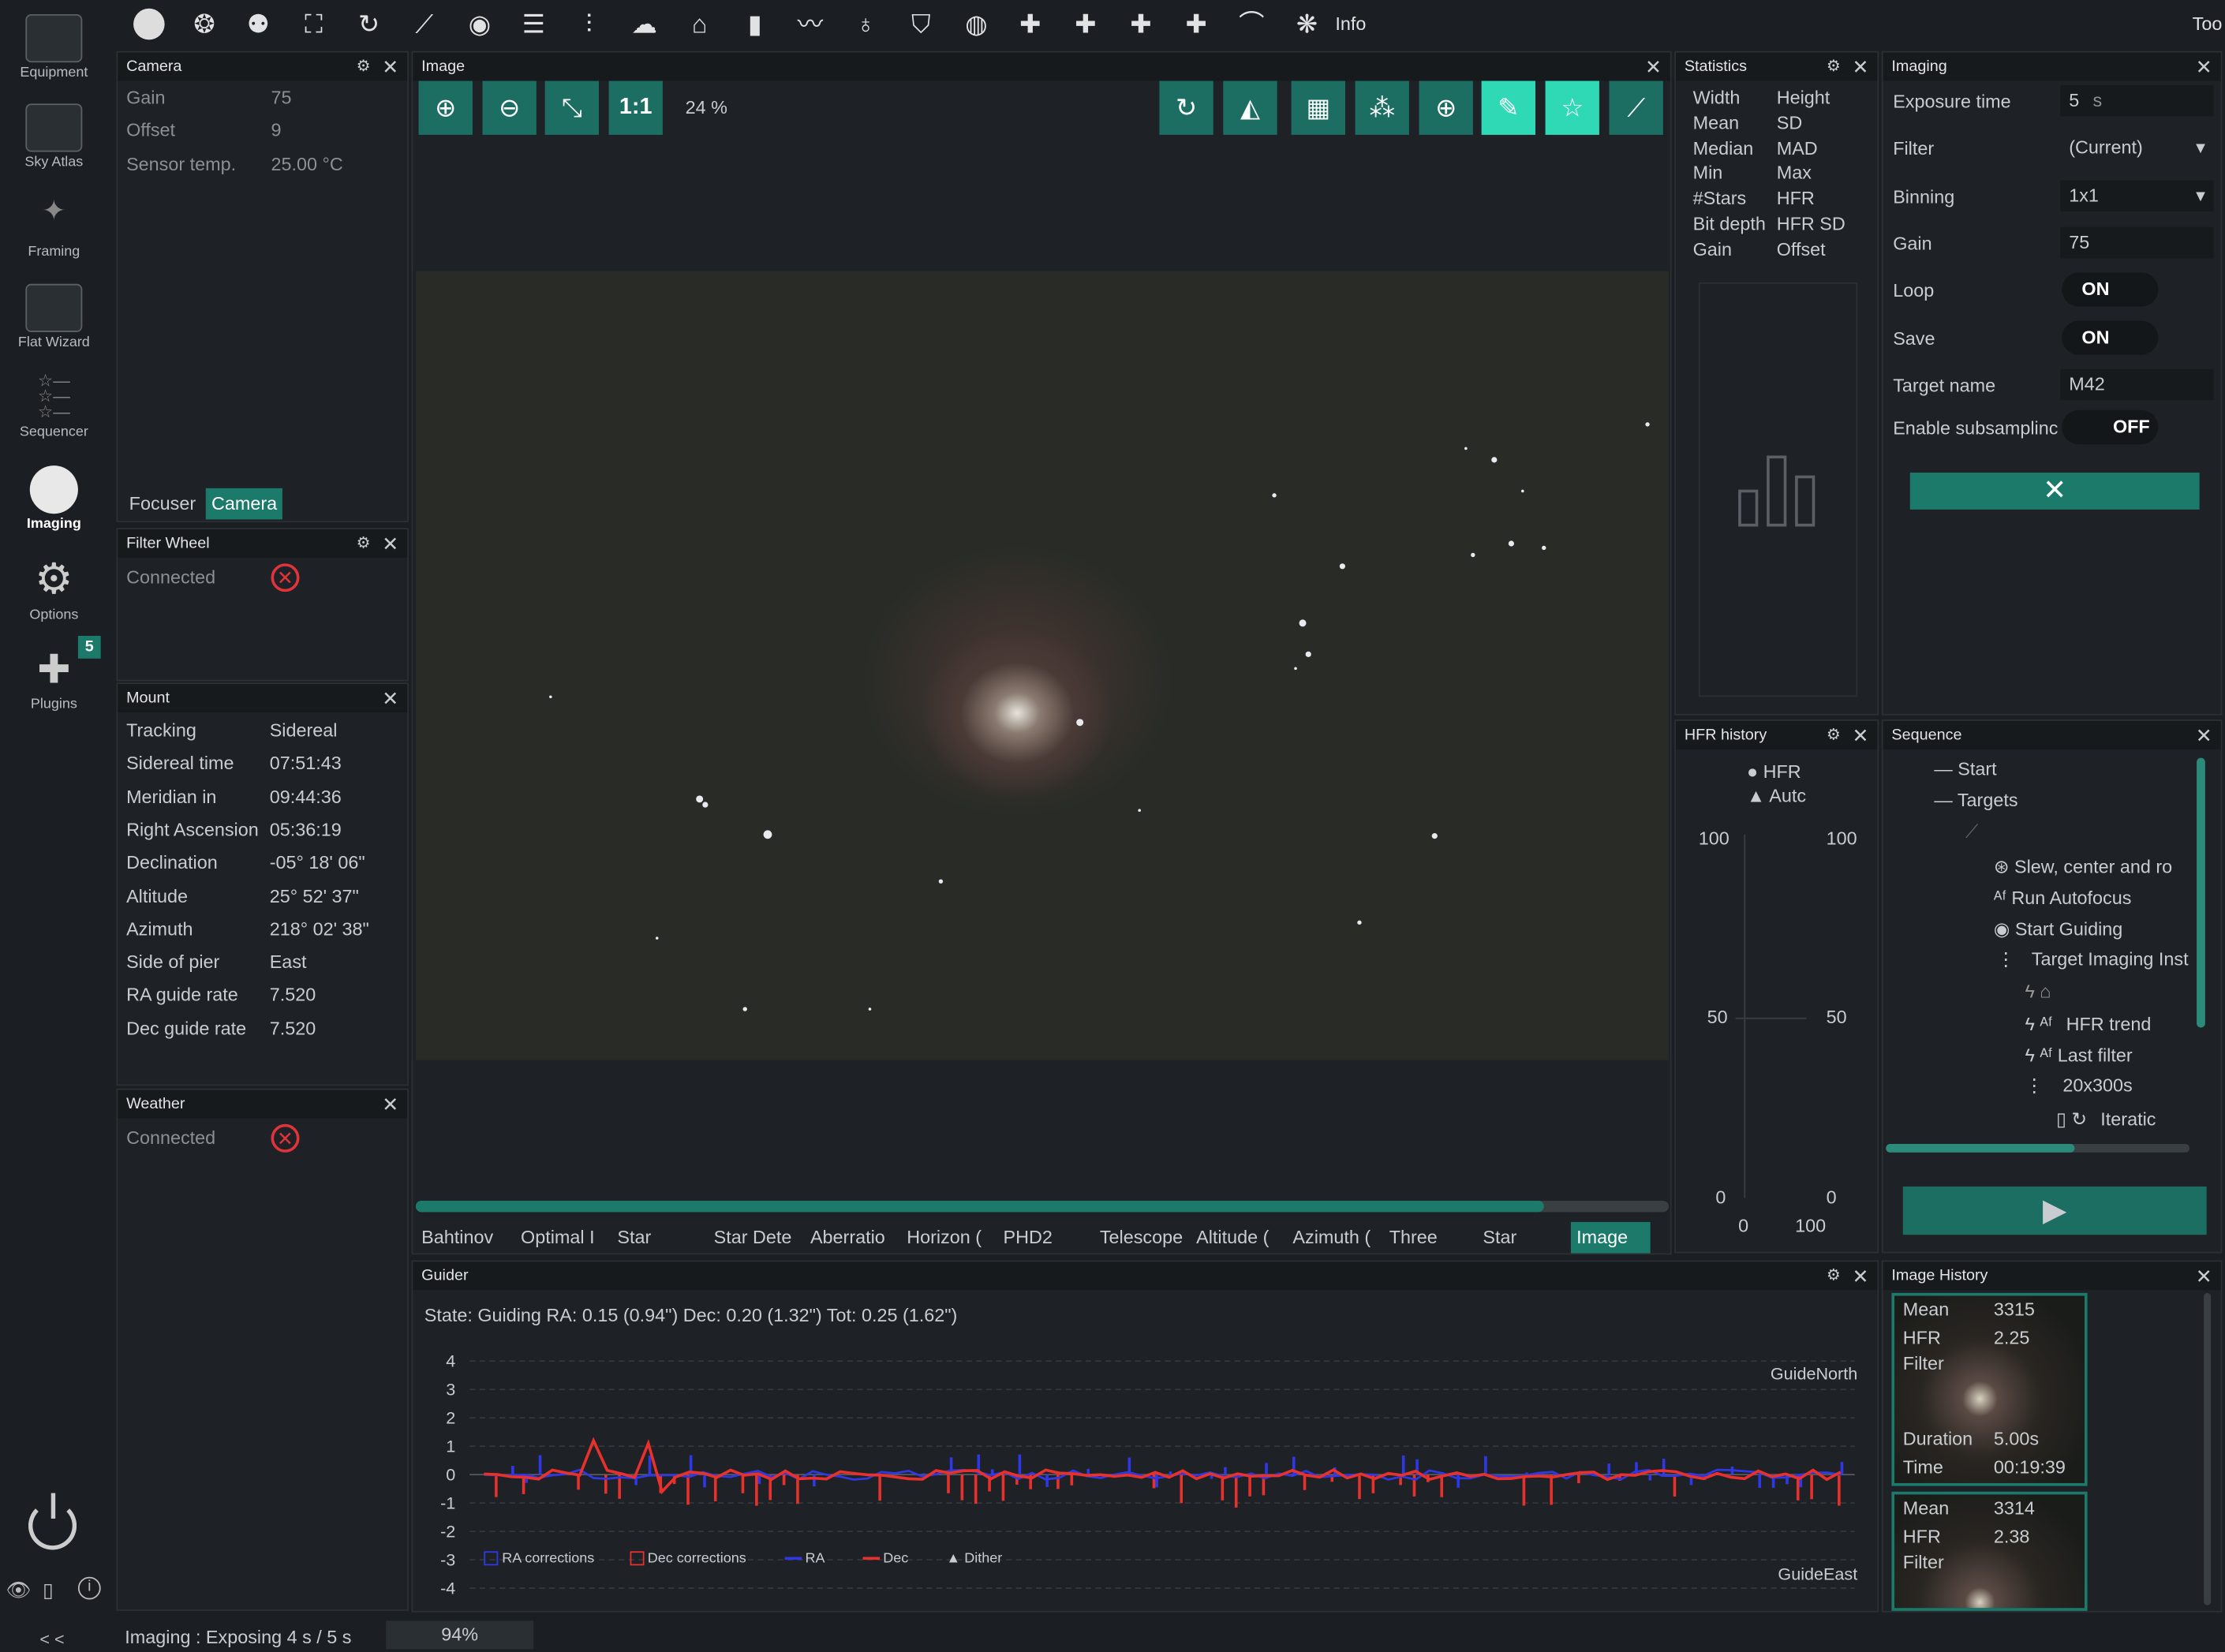 The image size is (2225, 1652). I want to click on focus-icon: ⛶, so click(314, 24).